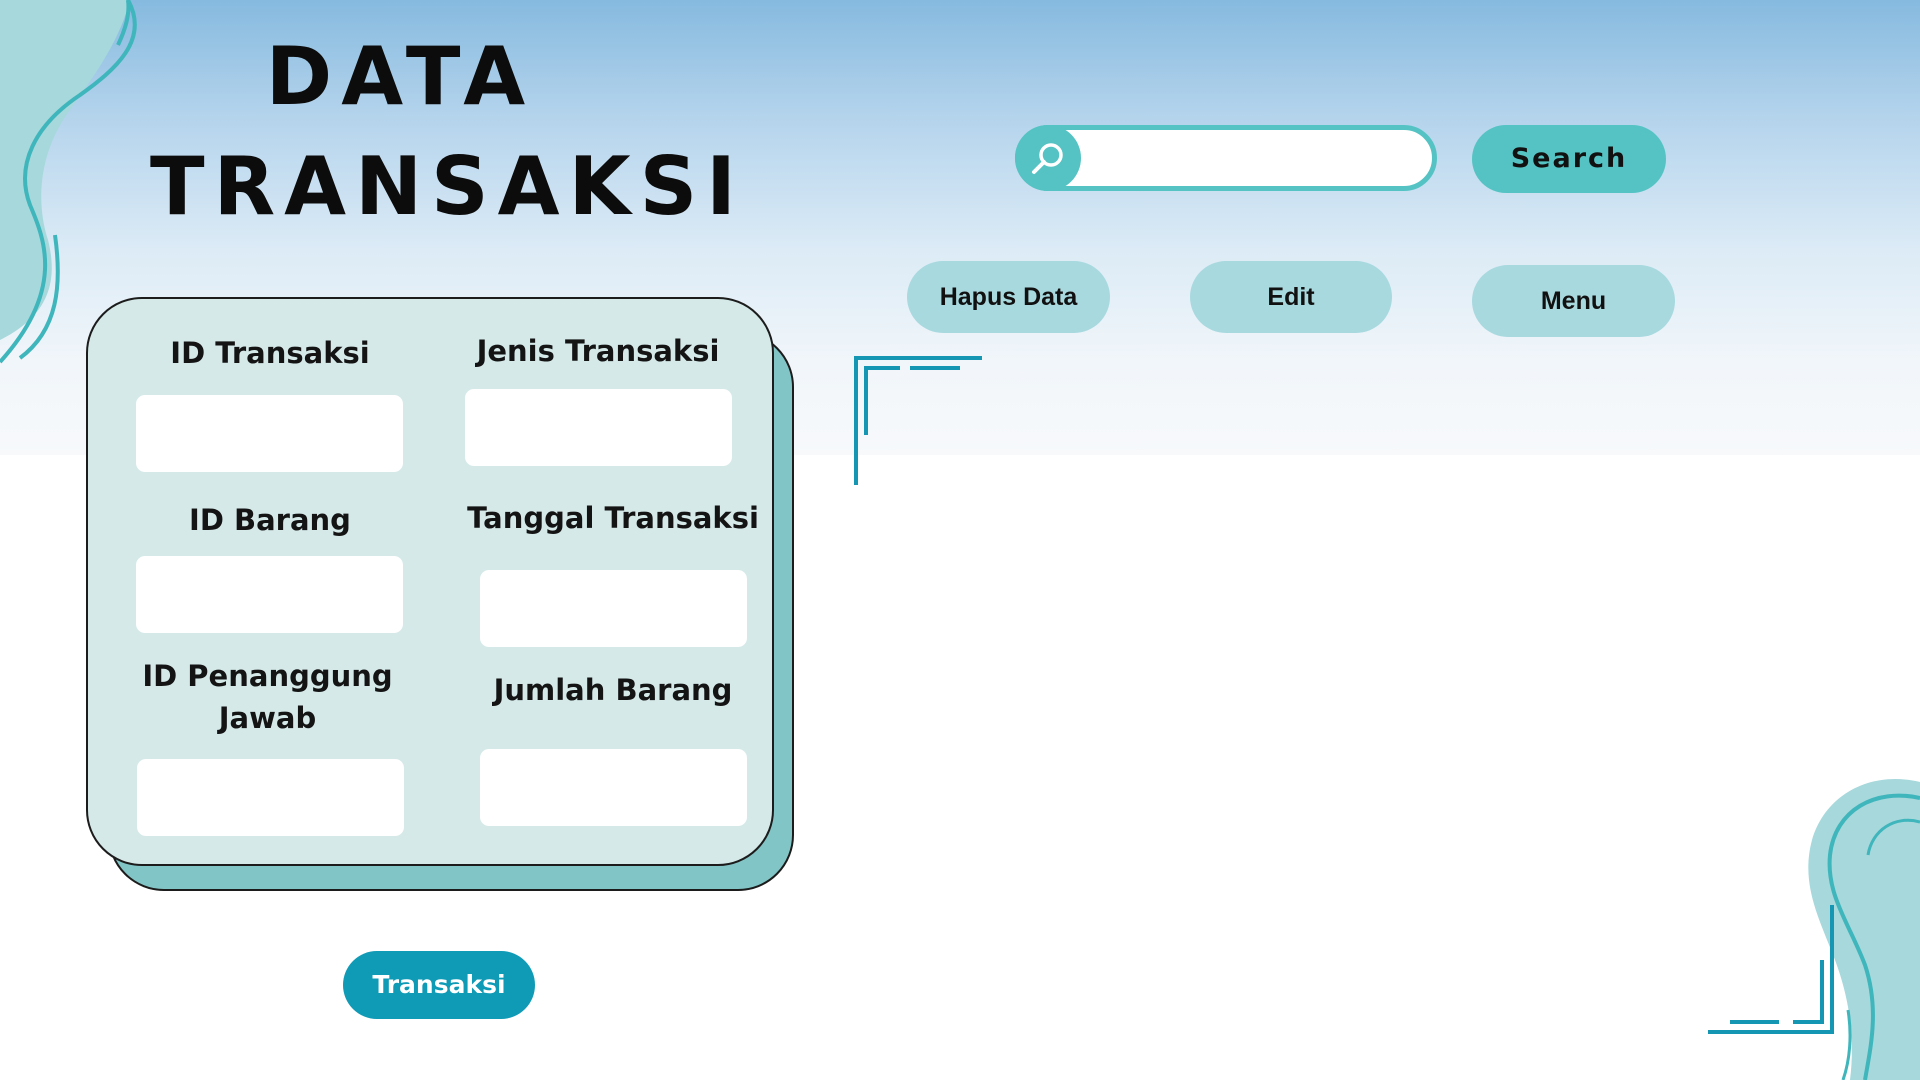 This screenshot has height=1080, width=1920. What do you see at coordinates (439, 985) in the screenshot?
I see `transaksi-submit-button: Transaksi` at bounding box center [439, 985].